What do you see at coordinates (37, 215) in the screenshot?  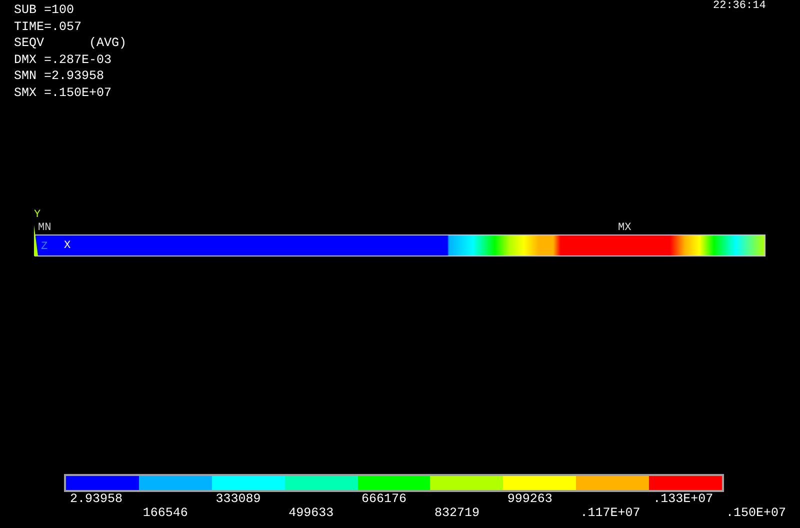 I see `y-axis-label: Y` at bounding box center [37, 215].